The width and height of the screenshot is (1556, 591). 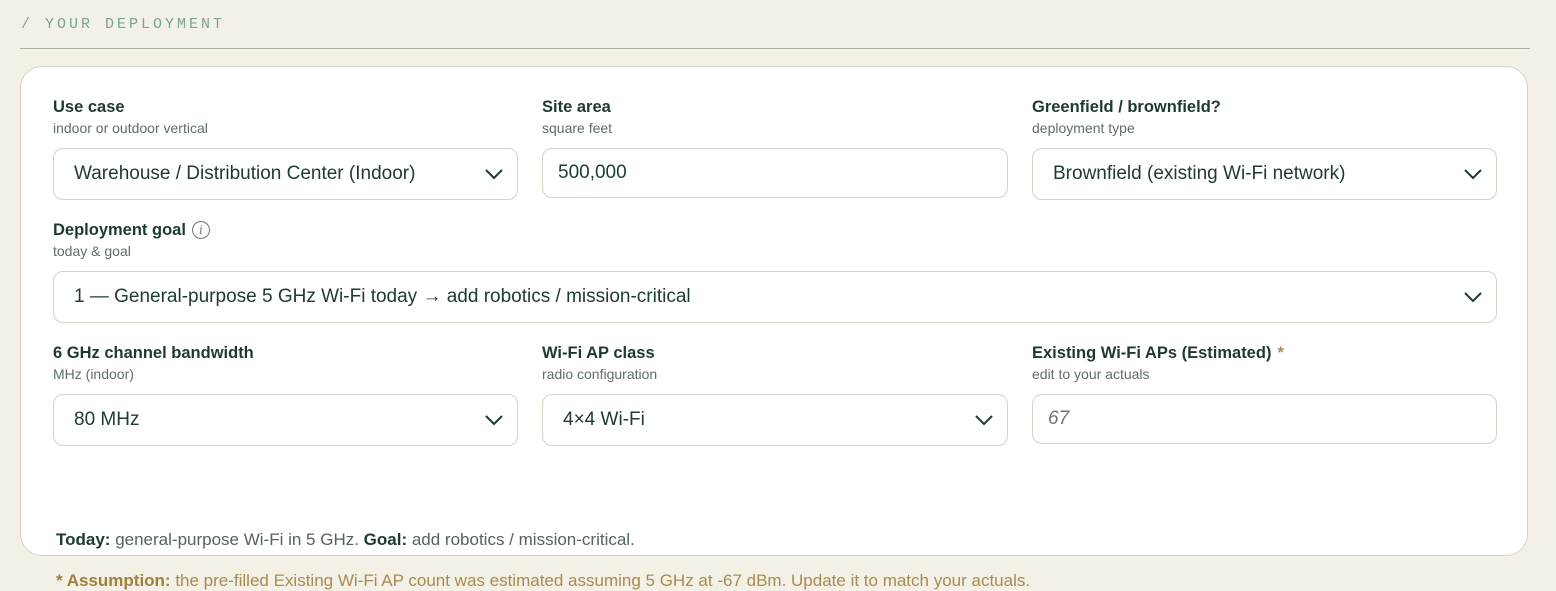 I want to click on section-divider, so click(x=775, y=48).